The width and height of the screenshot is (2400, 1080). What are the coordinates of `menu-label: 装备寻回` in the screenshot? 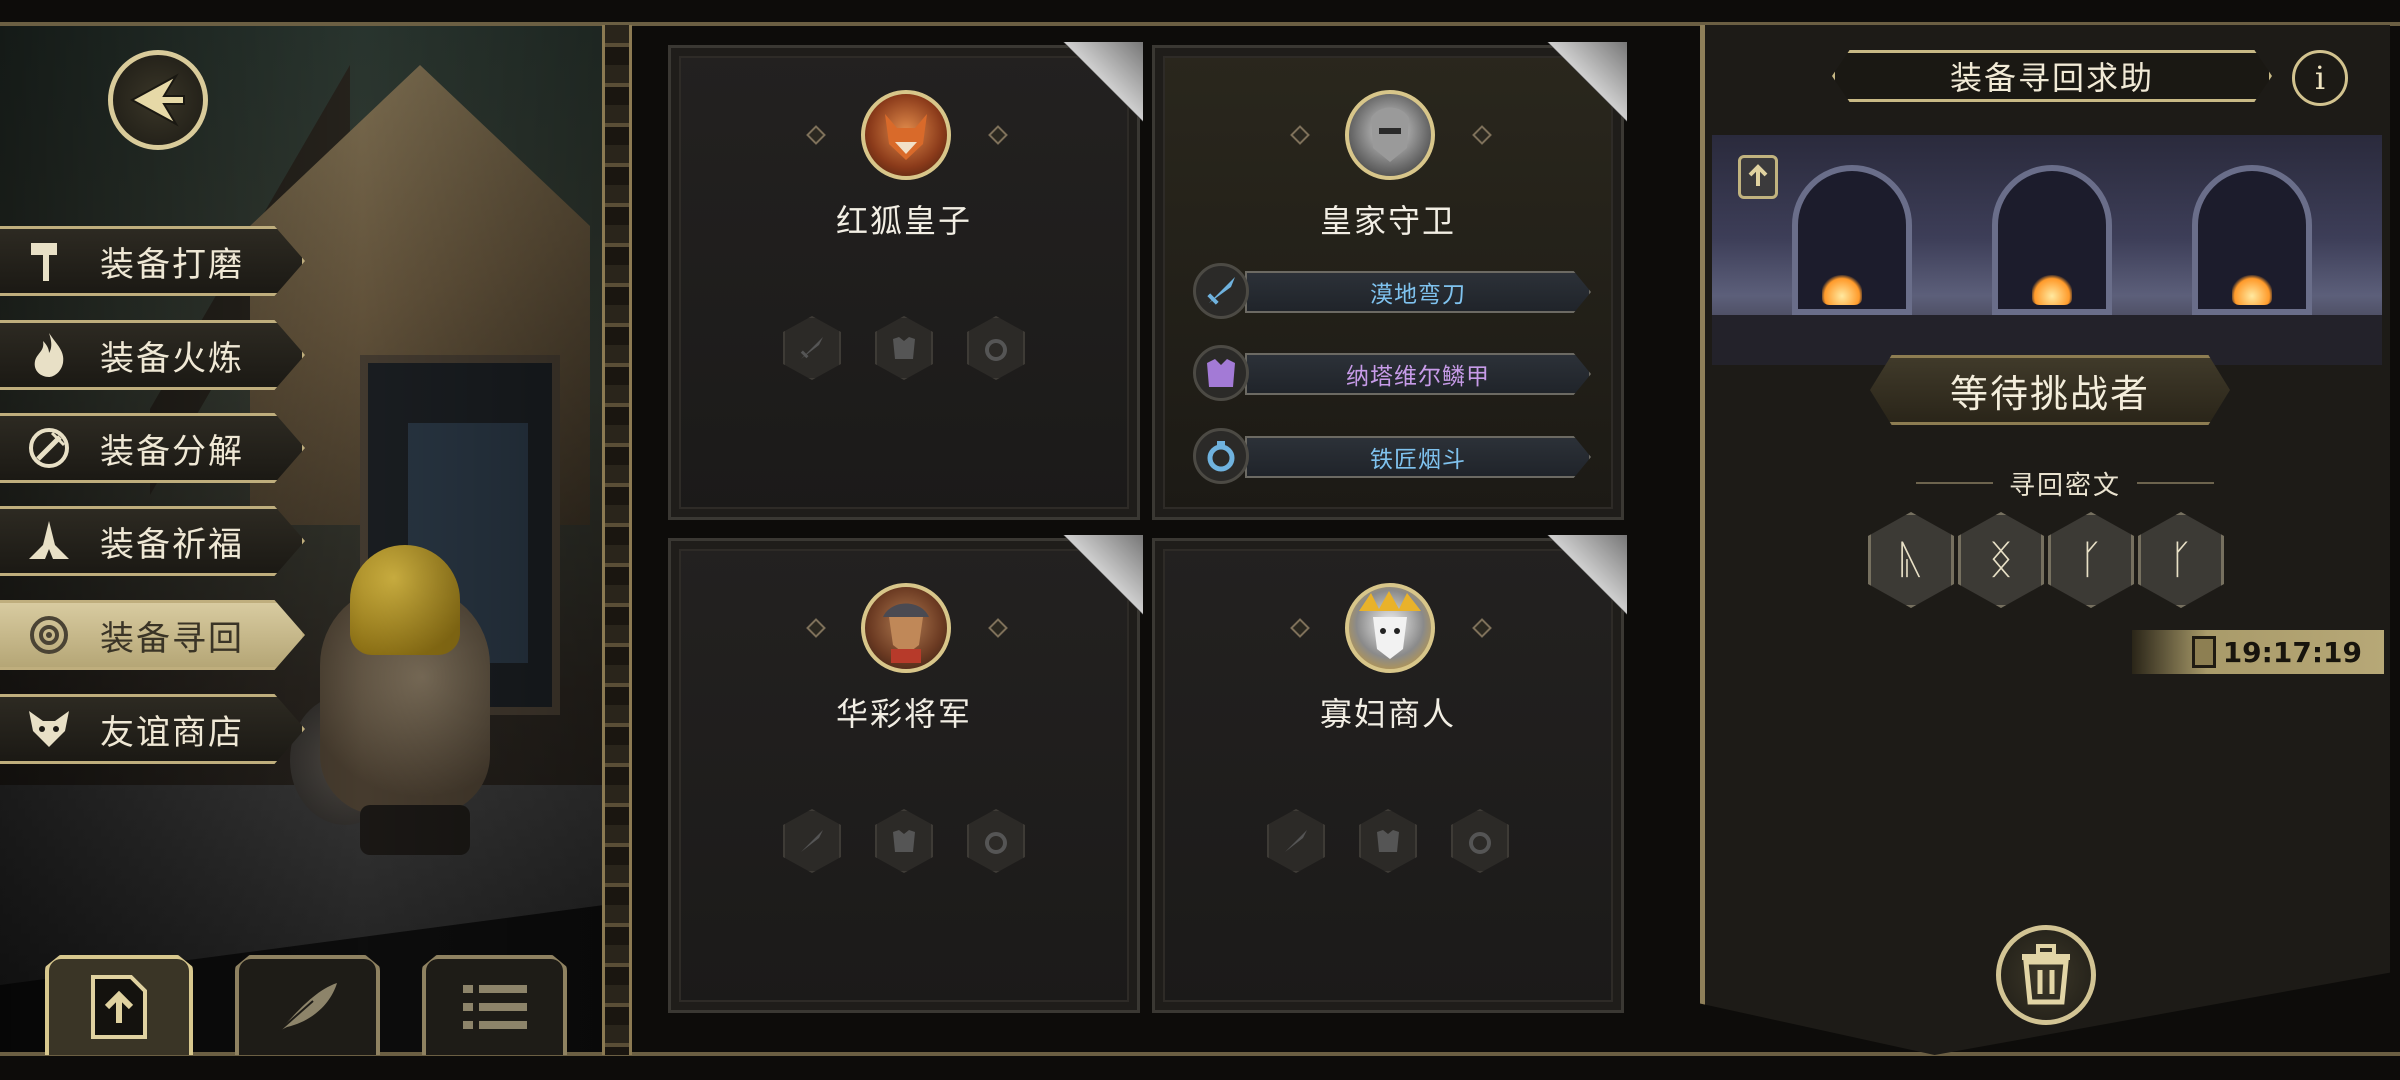 It's located at (172, 638).